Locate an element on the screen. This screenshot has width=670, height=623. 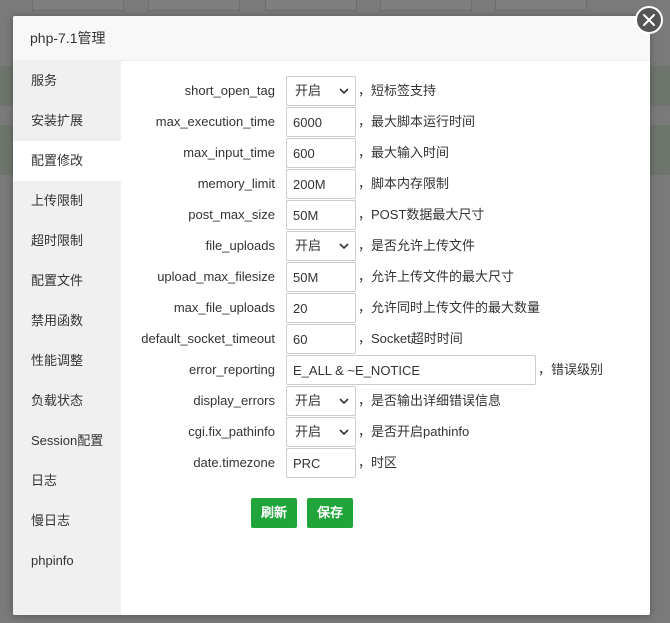
sidebar-item: 服务 is located at coordinates (67, 81).